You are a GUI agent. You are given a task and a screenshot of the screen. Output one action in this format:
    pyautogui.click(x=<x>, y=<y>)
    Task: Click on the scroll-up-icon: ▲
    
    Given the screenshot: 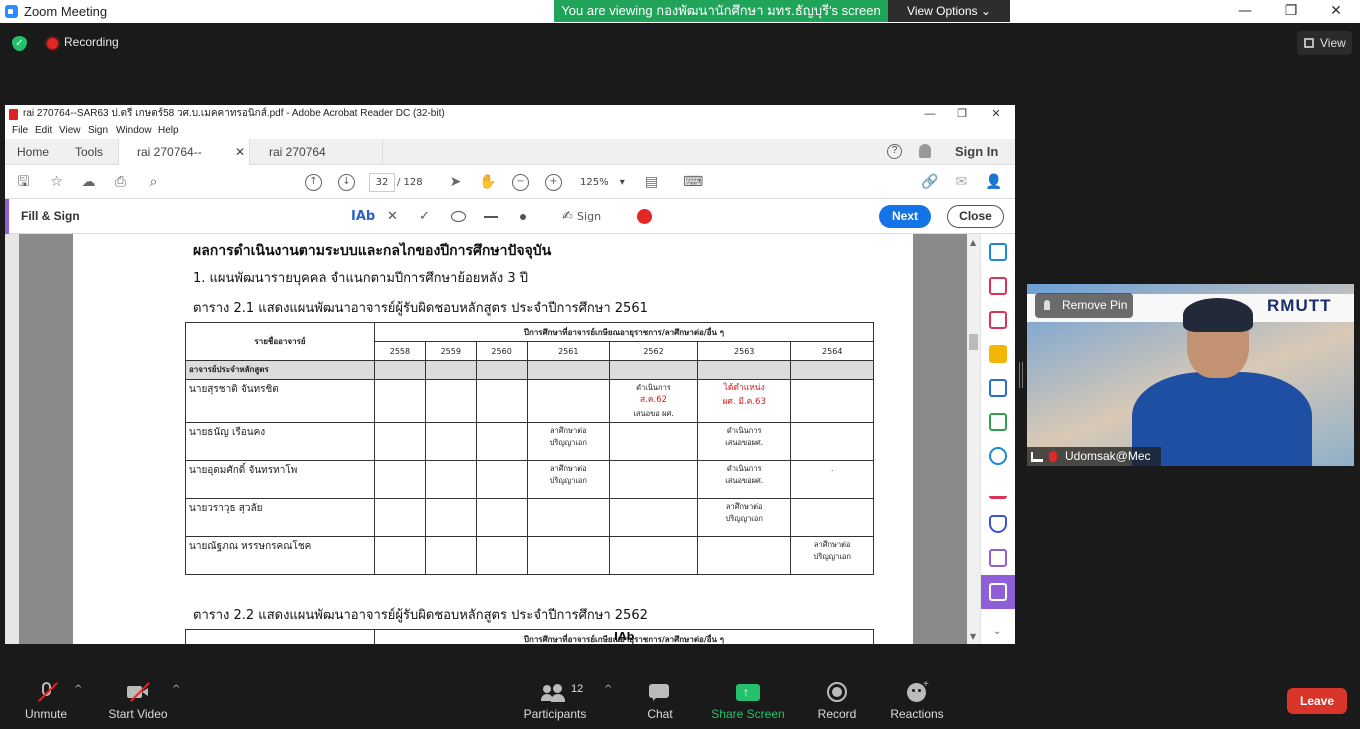 What is the action you would take?
    pyautogui.click(x=973, y=242)
    